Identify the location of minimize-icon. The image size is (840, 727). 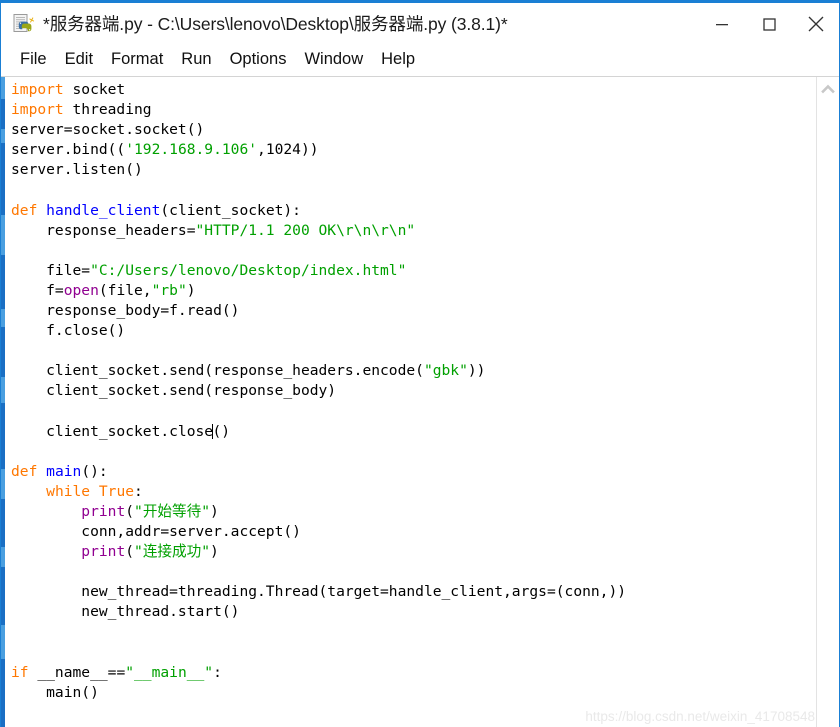
(721, 24).